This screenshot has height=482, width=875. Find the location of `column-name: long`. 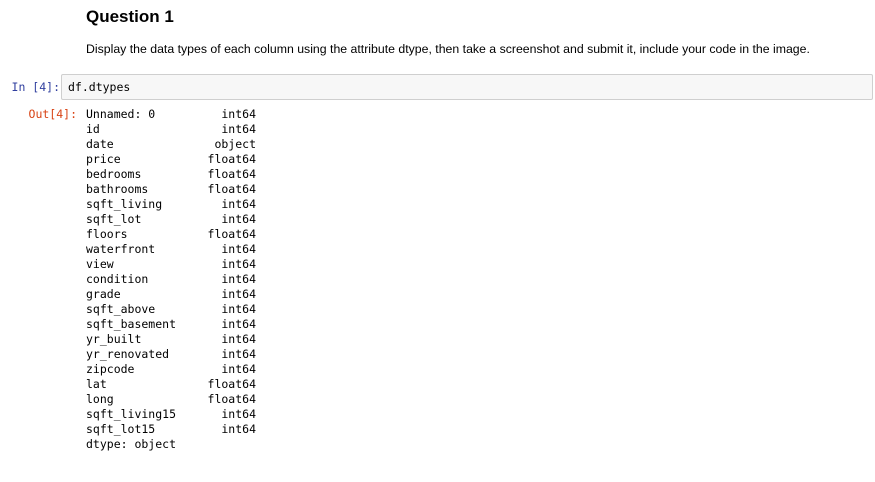

column-name: long is located at coordinates (100, 399).